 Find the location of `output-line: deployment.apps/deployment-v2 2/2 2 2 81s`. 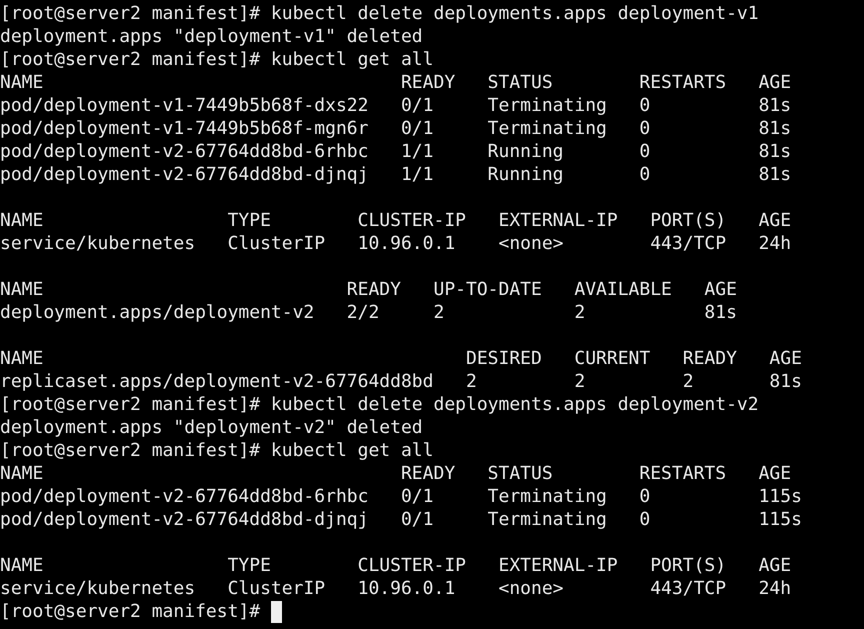

output-line: deployment.apps/deployment-v2 2/2 2 2 81s is located at coordinates (368, 312).